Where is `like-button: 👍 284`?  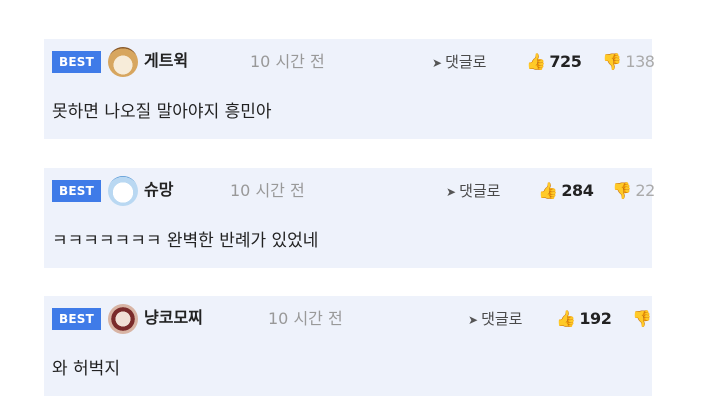 like-button: 👍 284 is located at coordinates (566, 191).